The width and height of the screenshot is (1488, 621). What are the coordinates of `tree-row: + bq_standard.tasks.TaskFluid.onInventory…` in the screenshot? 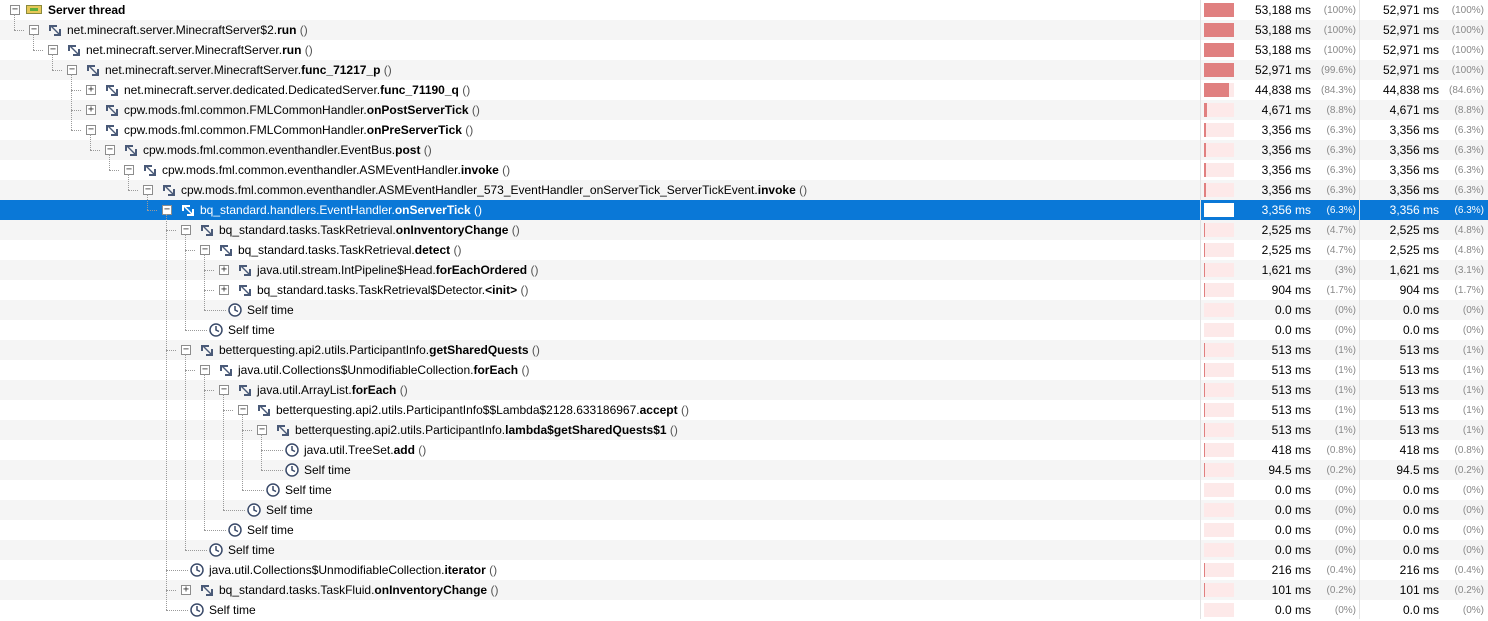 It's located at (744, 590).